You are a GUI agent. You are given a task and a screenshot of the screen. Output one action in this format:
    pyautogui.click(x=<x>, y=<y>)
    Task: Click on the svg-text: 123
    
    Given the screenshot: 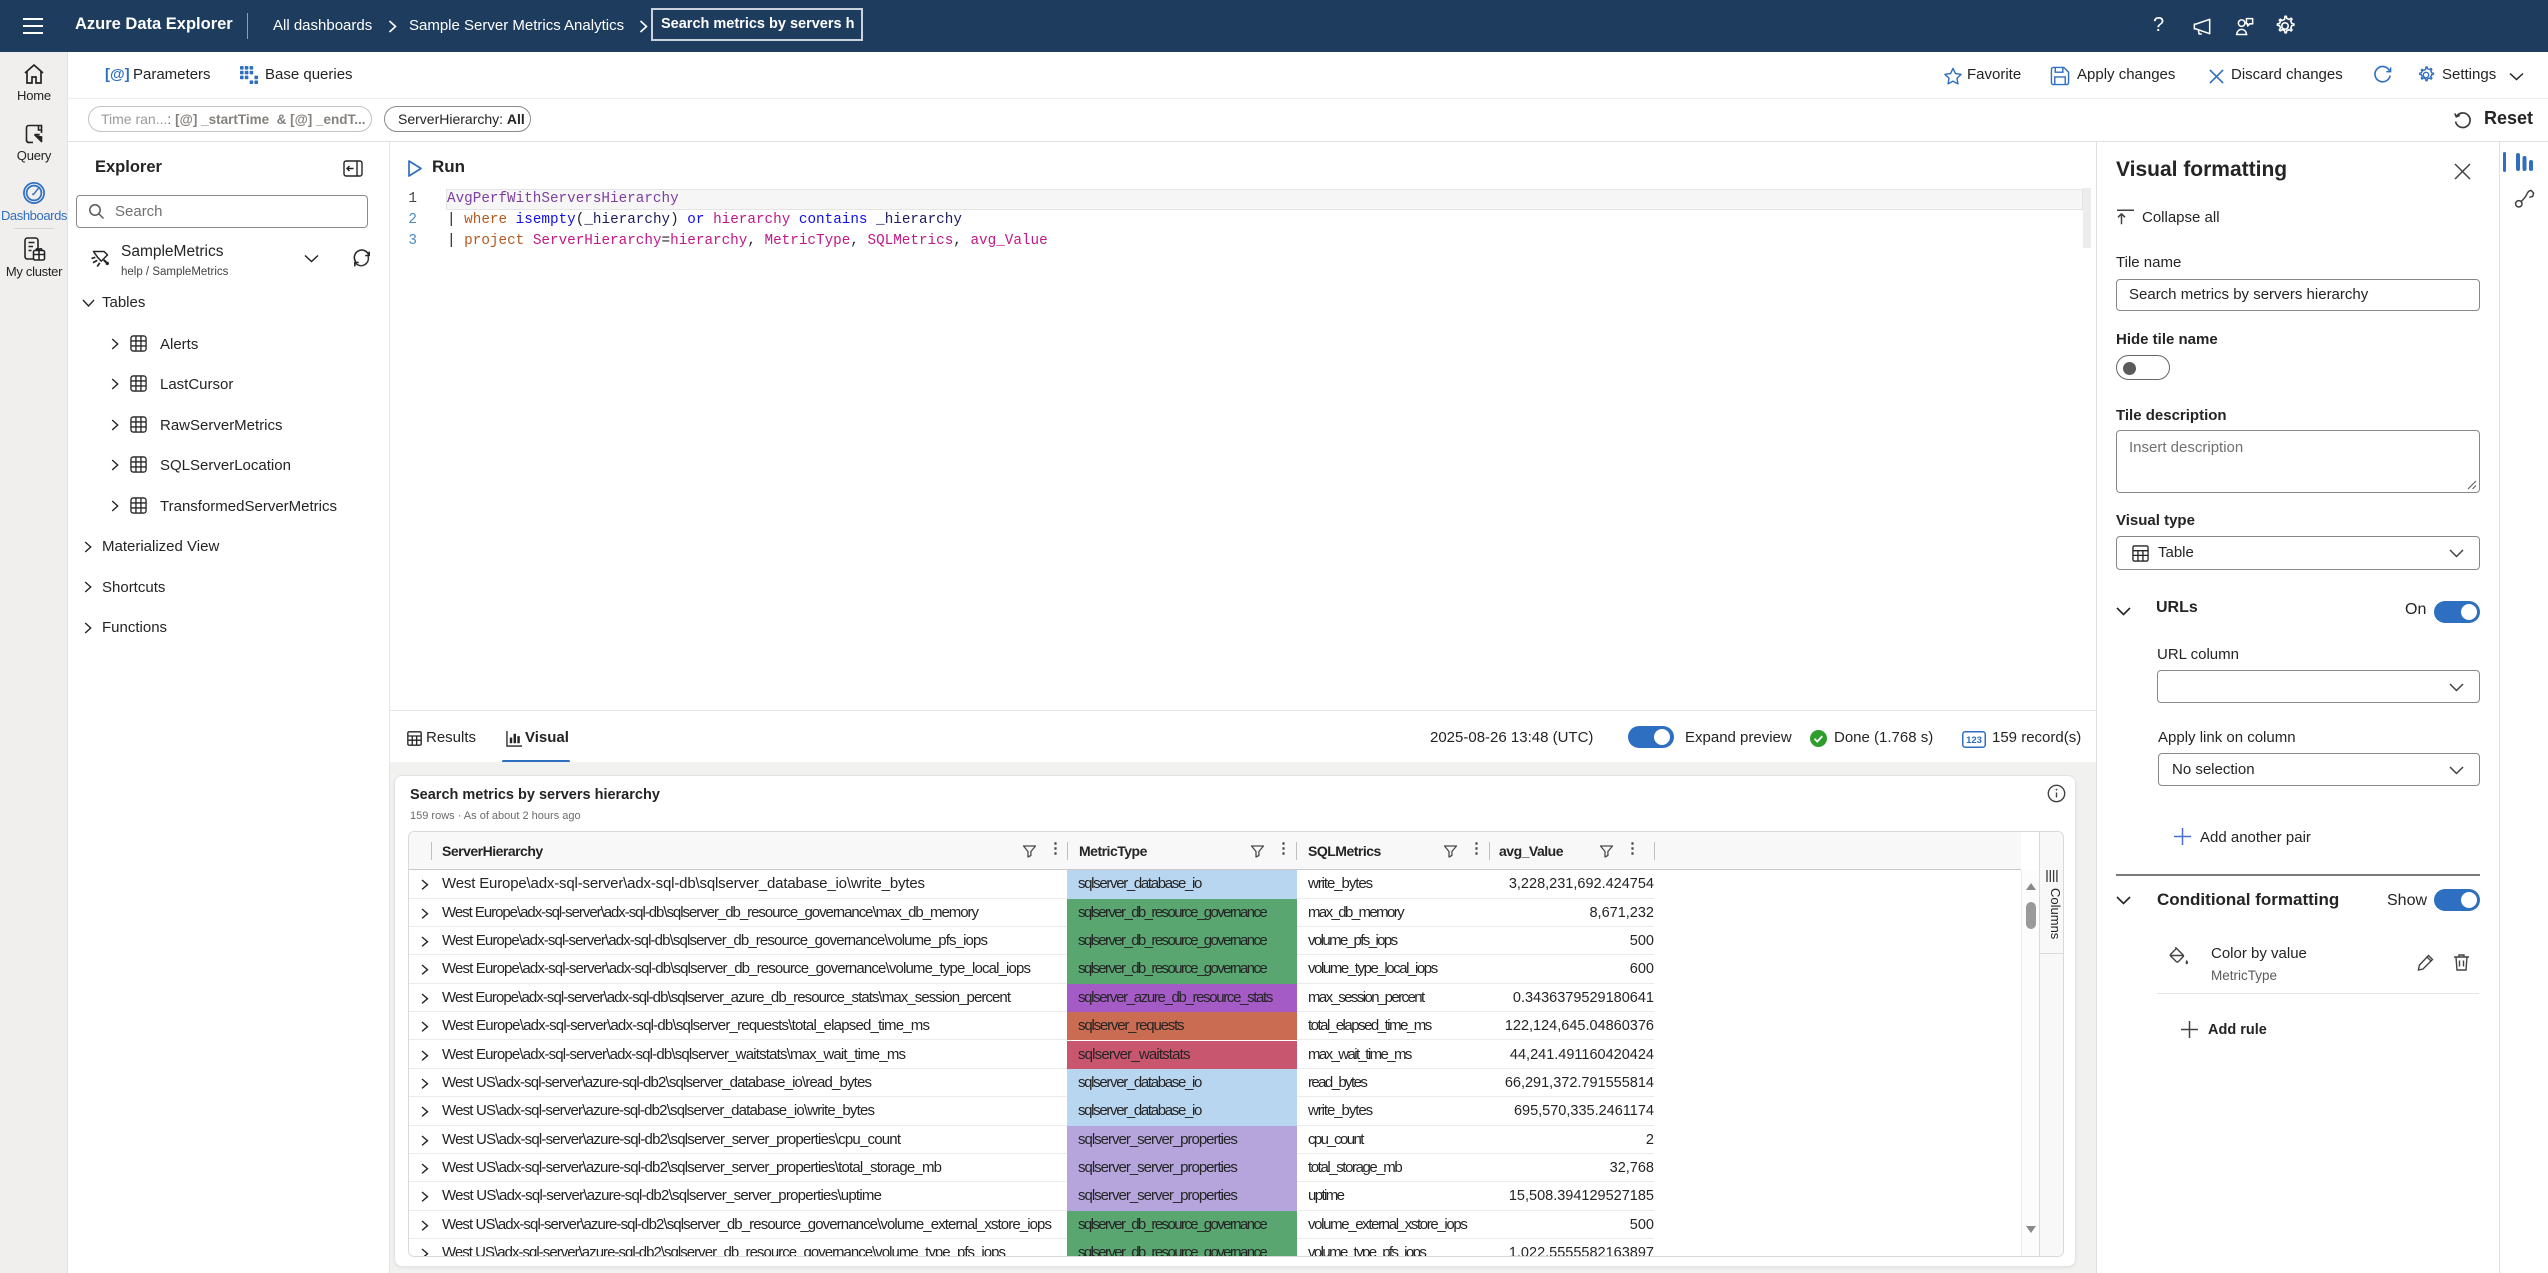 What is the action you would take?
    pyautogui.click(x=1974, y=740)
    